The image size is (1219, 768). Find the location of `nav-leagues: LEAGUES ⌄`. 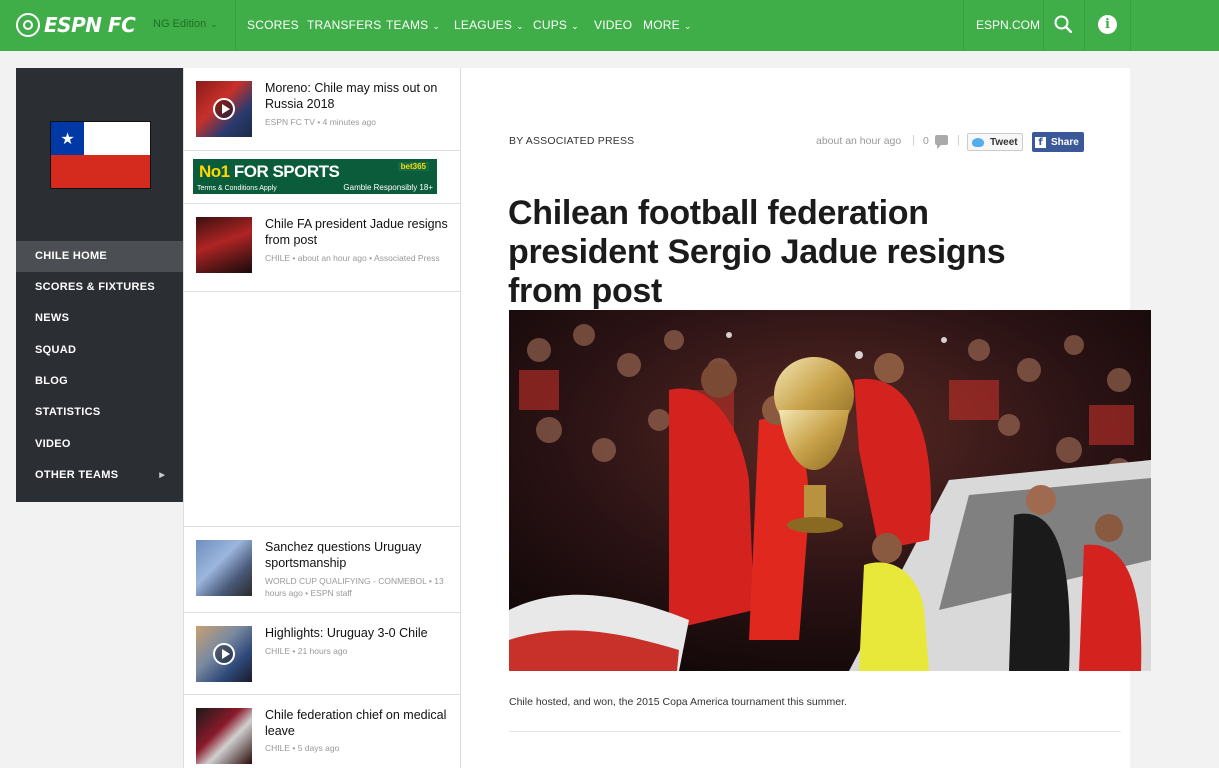

nav-leagues: LEAGUES ⌄ is located at coordinates (489, 25).